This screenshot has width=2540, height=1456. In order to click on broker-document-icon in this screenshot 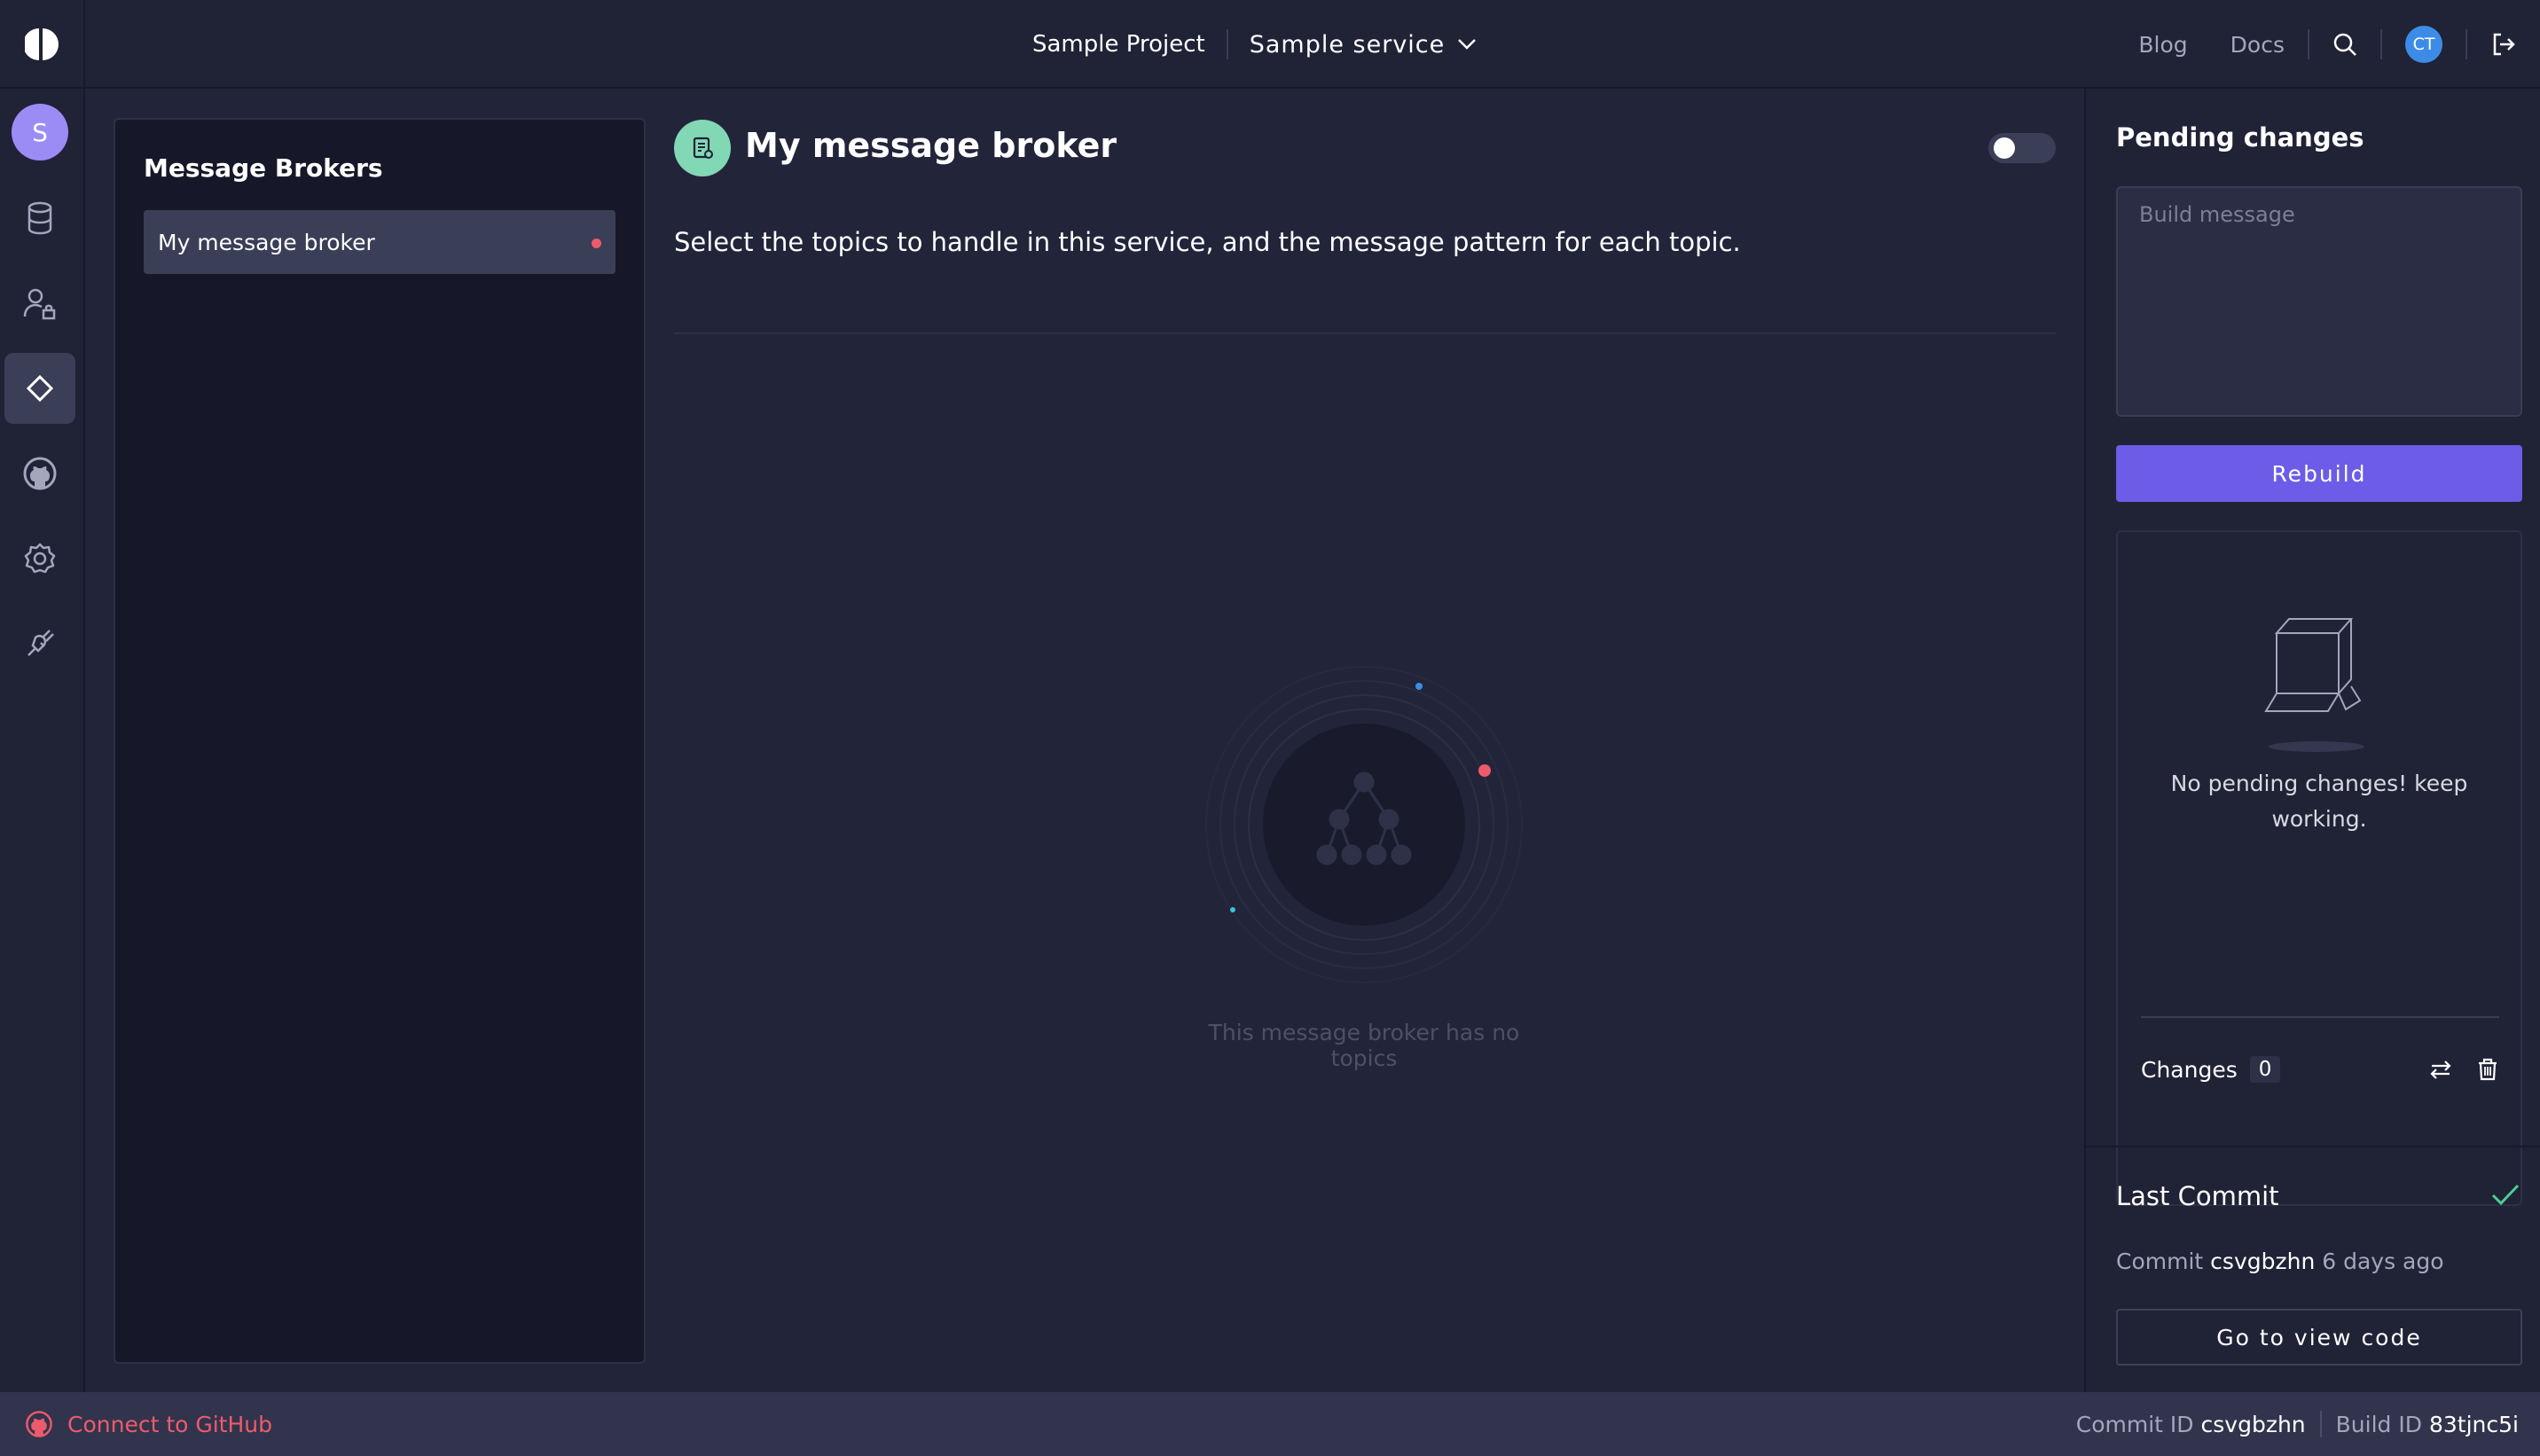, I will do `click(703, 148)`.